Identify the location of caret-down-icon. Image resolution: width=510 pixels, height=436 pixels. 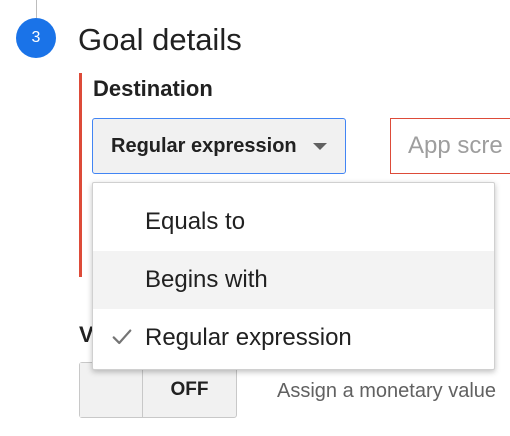
(319, 146).